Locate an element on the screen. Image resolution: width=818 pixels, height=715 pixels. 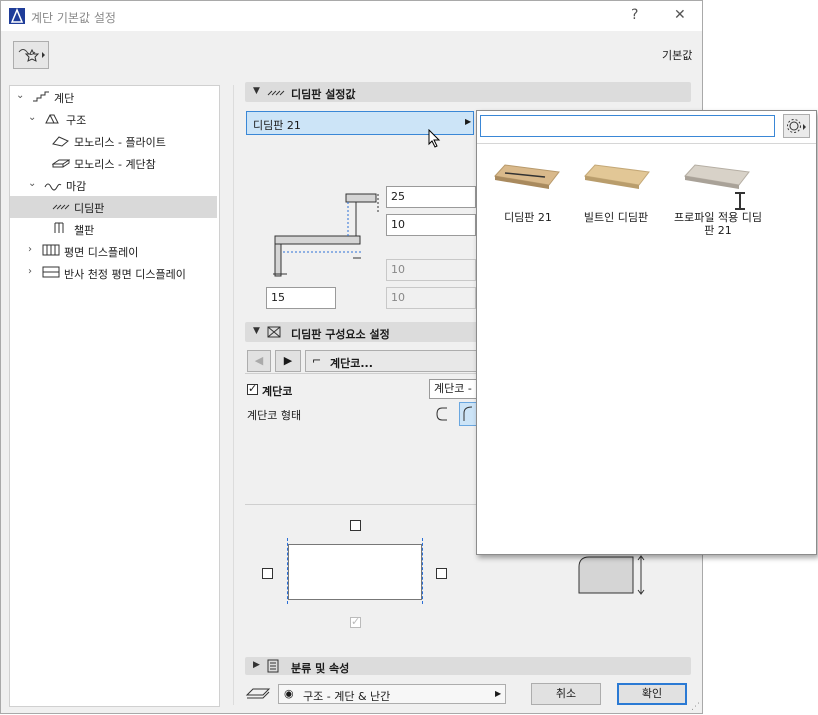
favorites-button is located at coordinates (31, 55).